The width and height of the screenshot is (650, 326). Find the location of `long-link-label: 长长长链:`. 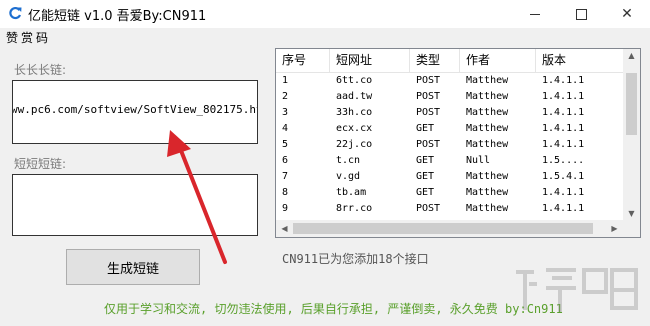

long-link-label: 长长长链: is located at coordinates (40, 70).